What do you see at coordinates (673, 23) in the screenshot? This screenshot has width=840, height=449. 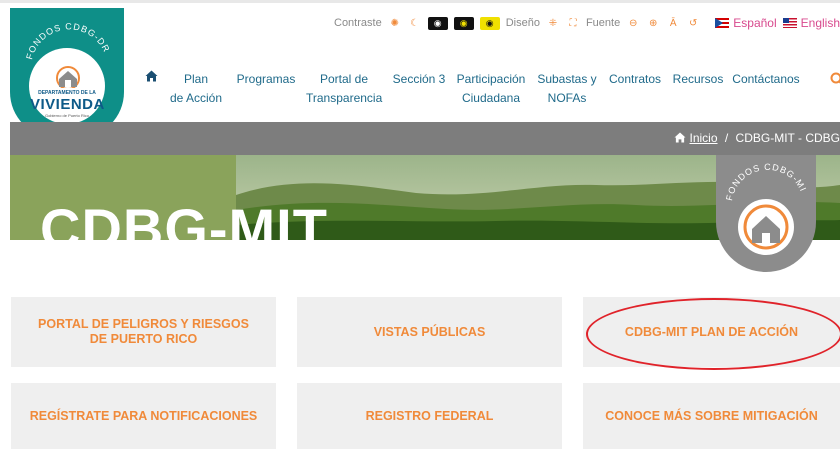 I see `font-size-icon: Ā` at bounding box center [673, 23].